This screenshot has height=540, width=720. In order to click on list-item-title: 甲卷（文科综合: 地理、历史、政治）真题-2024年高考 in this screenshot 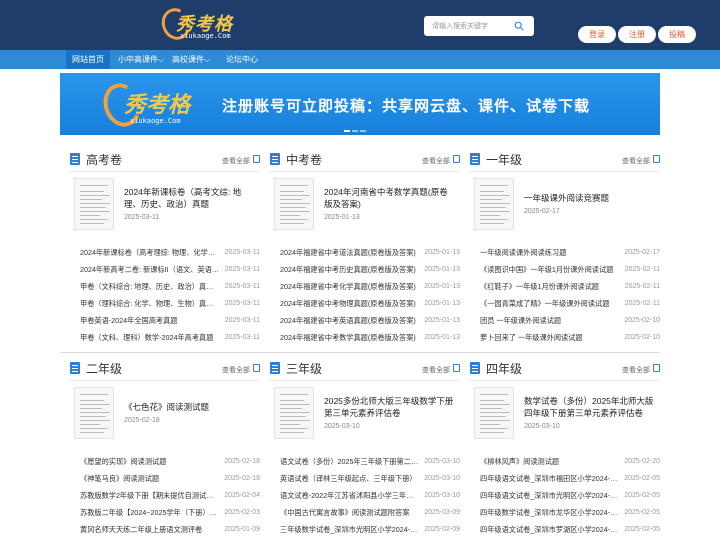, I will do `click(150, 286)`.